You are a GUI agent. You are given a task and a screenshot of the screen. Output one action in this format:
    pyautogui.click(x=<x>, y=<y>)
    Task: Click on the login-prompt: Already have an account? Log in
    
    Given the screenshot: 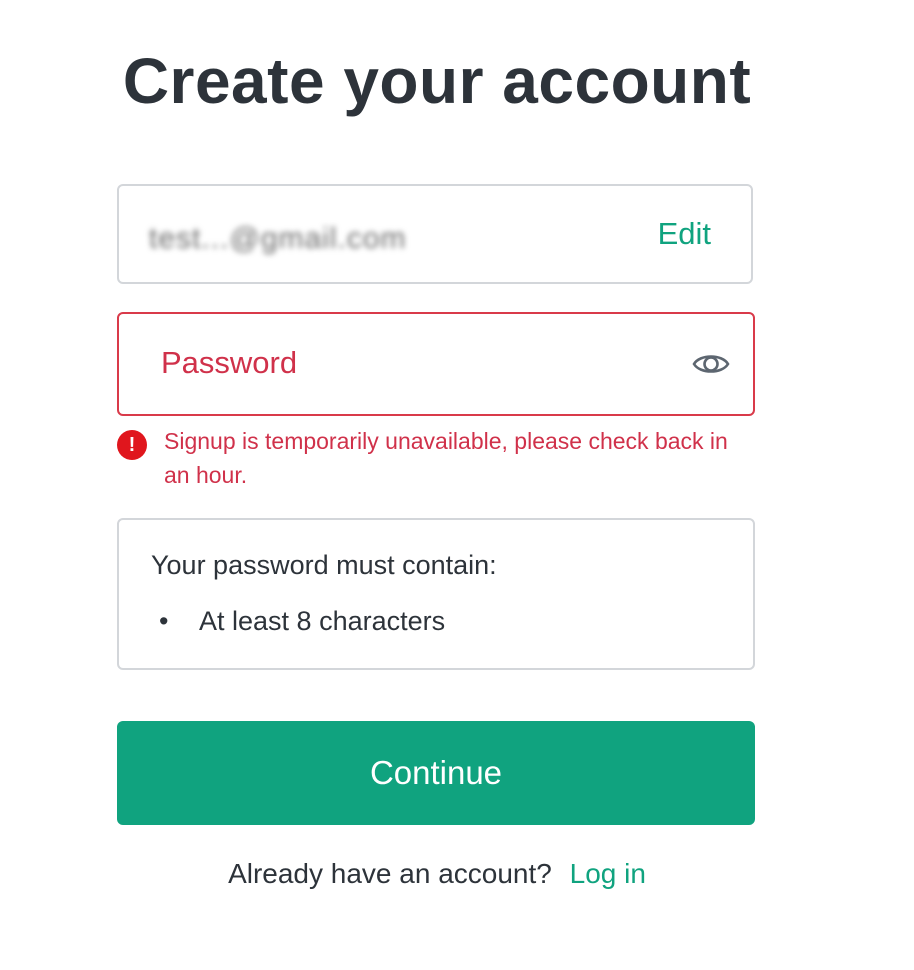 What is the action you would take?
    pyautogui.click(x=437, y=874)
    